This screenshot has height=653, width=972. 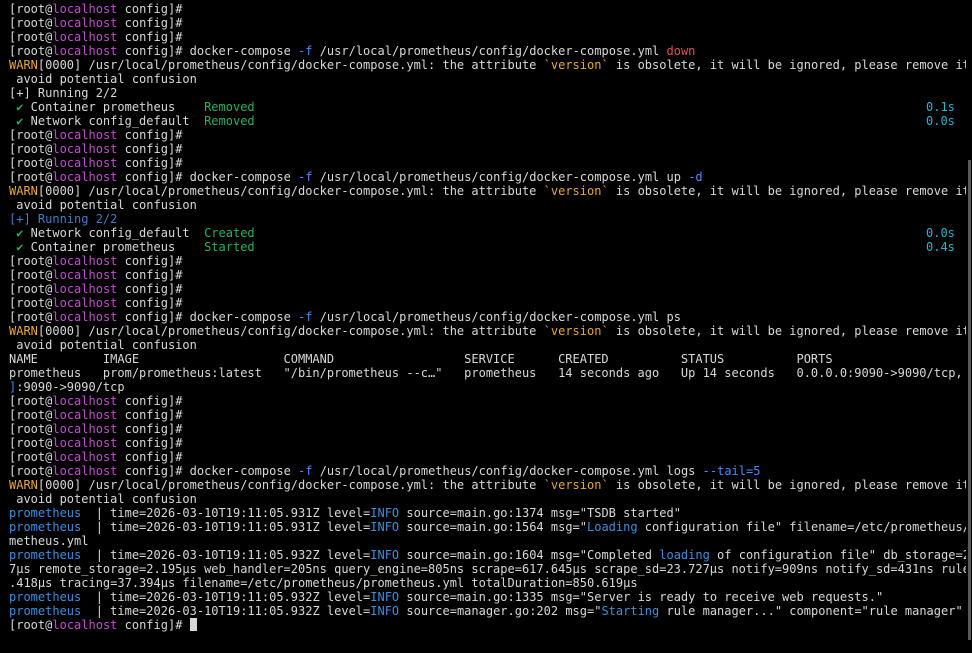 I want to click on status-row: ✔ Network config_default Removed 0.0s, so click(x=482, y=121).